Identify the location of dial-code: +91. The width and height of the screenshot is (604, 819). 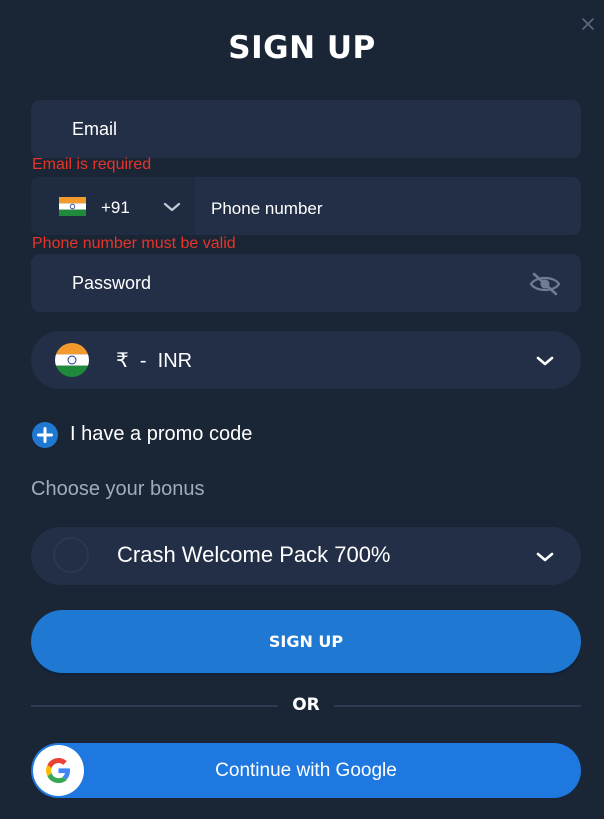
(115, 207).